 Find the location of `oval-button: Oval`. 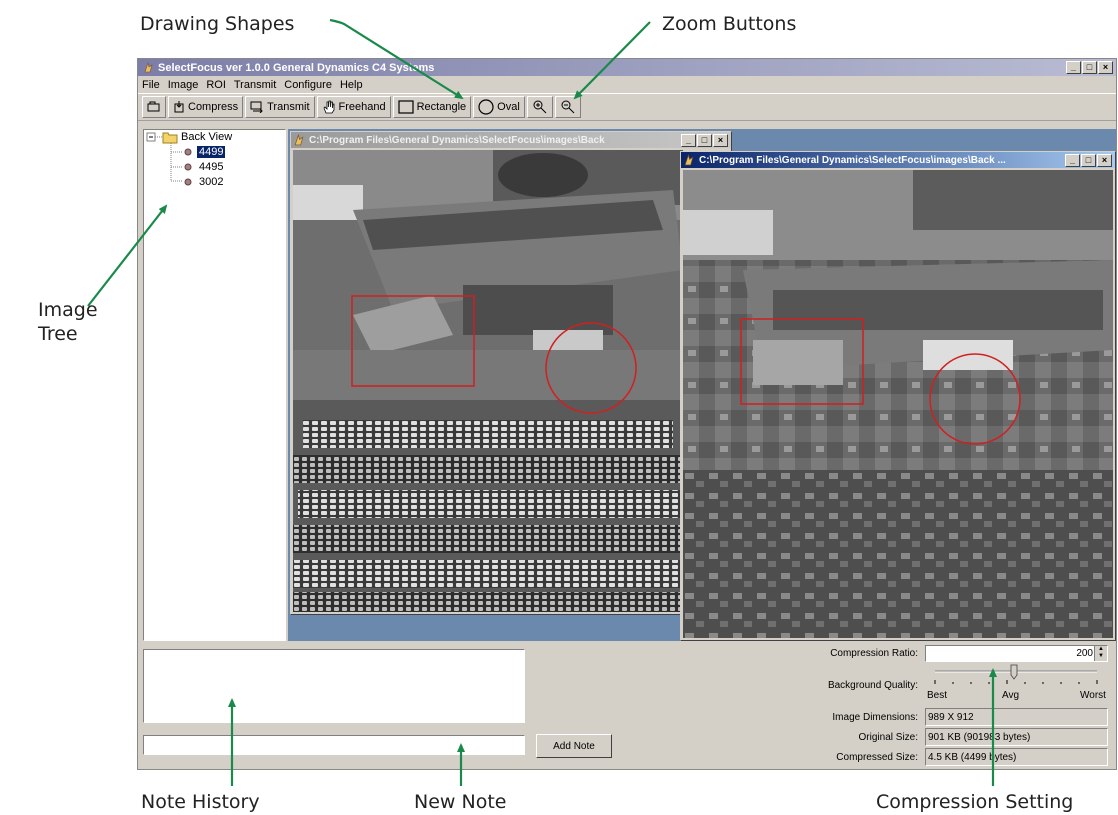

oval-button: Oval is located at coordinates (499, 107).